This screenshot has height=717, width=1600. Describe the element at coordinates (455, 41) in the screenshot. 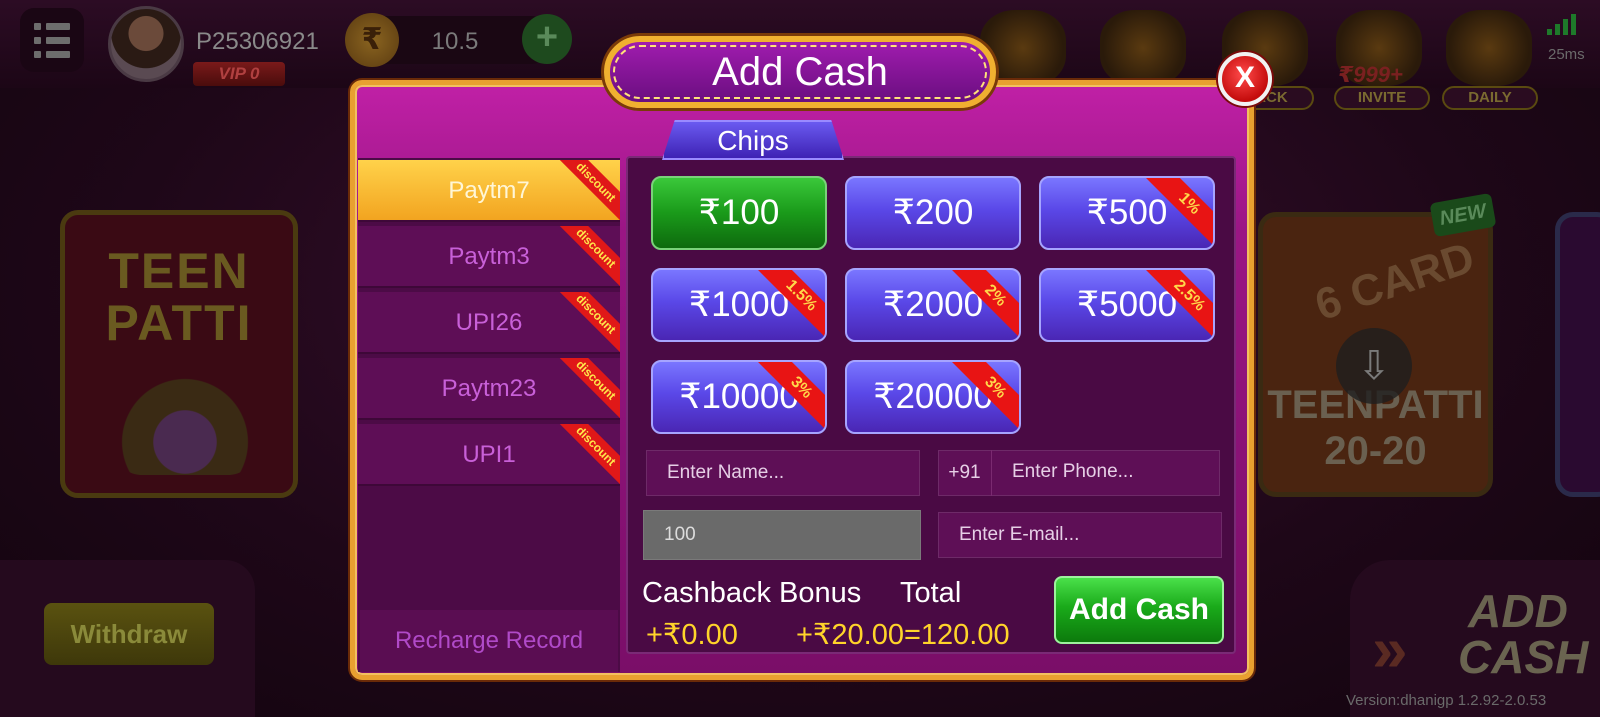

I see `balance-value: 10.5` at that location.